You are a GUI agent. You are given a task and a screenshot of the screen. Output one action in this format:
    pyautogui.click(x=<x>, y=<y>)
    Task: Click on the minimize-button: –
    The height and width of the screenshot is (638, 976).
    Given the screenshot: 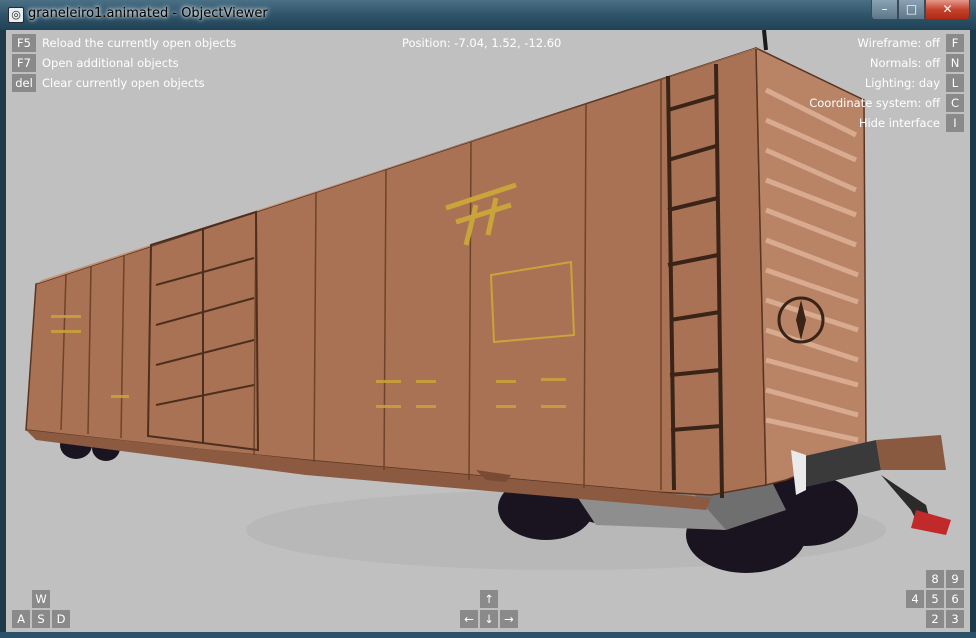 What is the action you would take?
    pyautogui.click(x=884, y=10)
    